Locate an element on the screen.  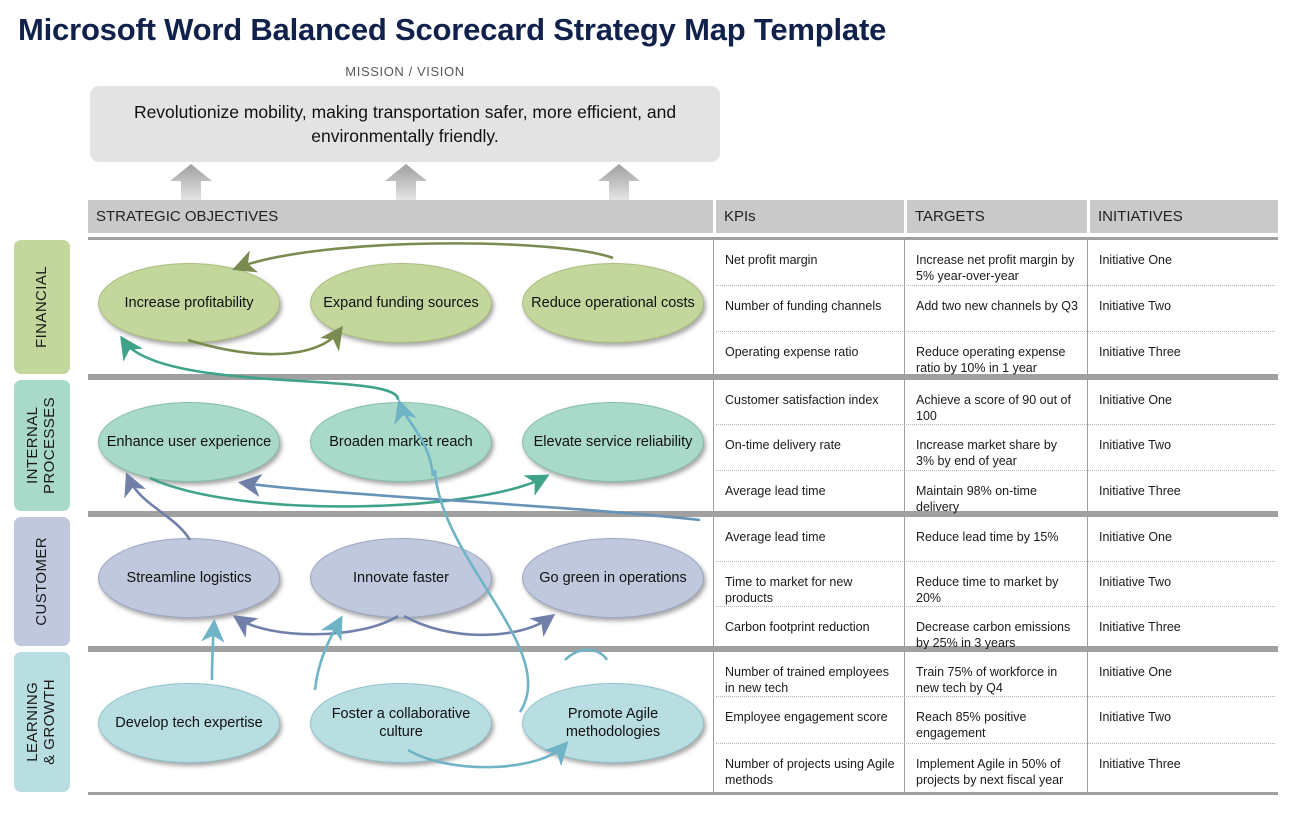
target-cell: Maintain 98% on-time delivery is located at coordinates (976, 499).